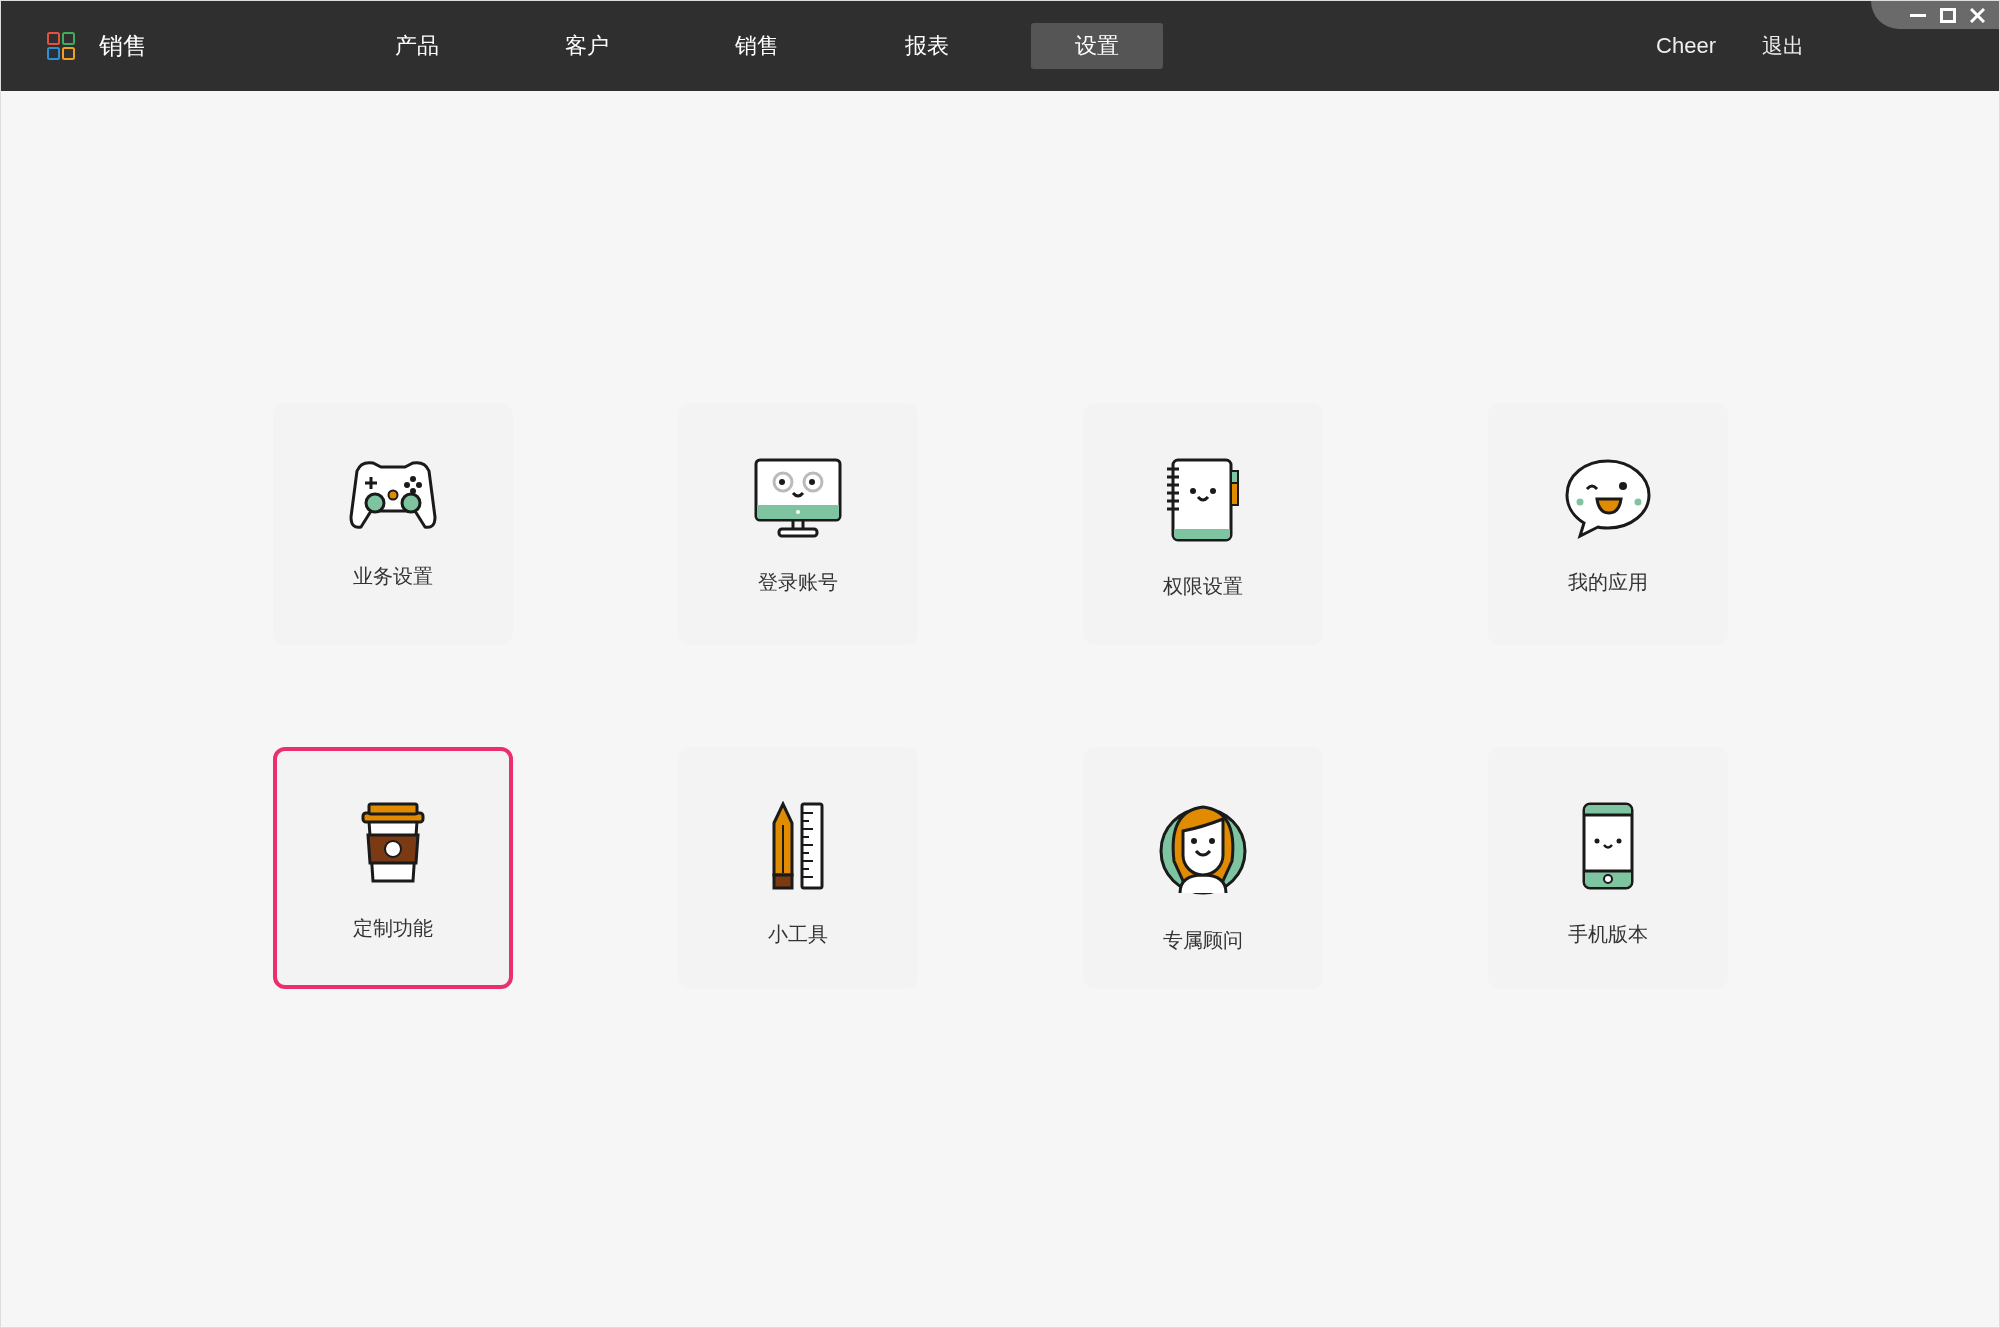 Image resolution: width=2000 pixels, height=1328 pixels. What do you see at coordinates (1607, 934) in the screenshot?
I see `tile-label: 手机版本` at bounding box center [1607, 934].